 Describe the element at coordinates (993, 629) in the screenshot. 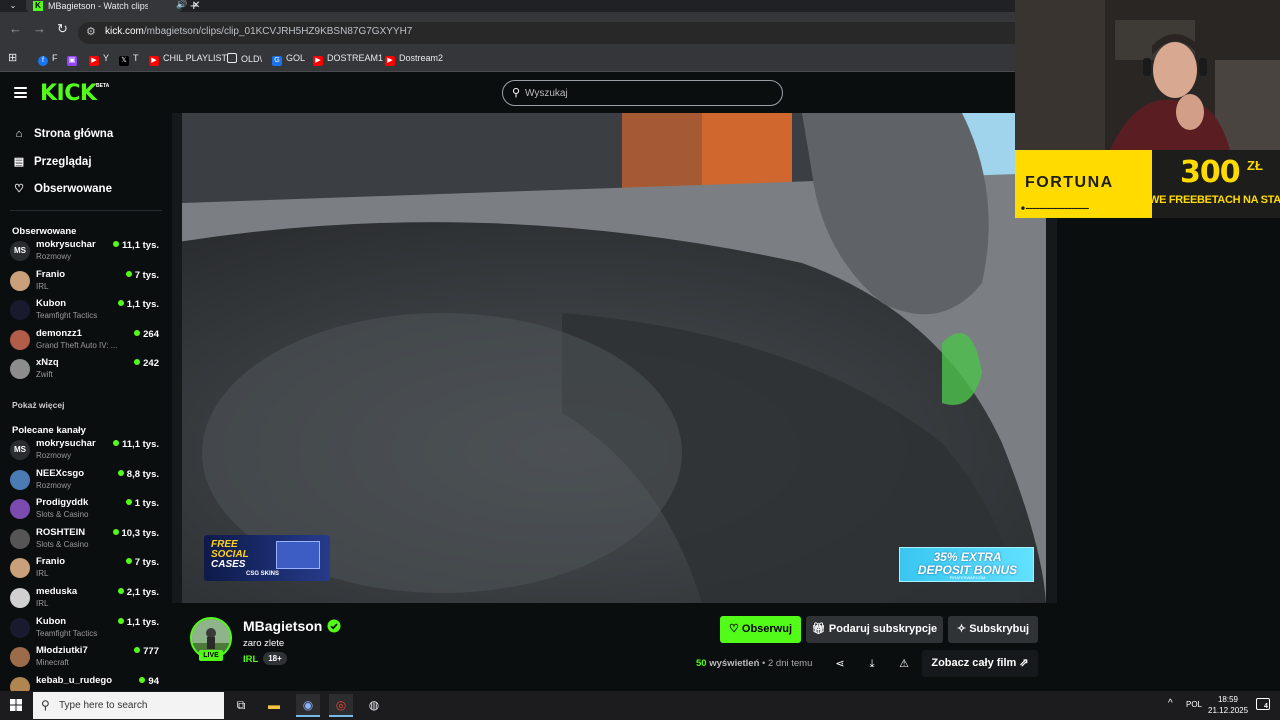

I see `subscribe-button: ✧ Subskrybuj` at that location.